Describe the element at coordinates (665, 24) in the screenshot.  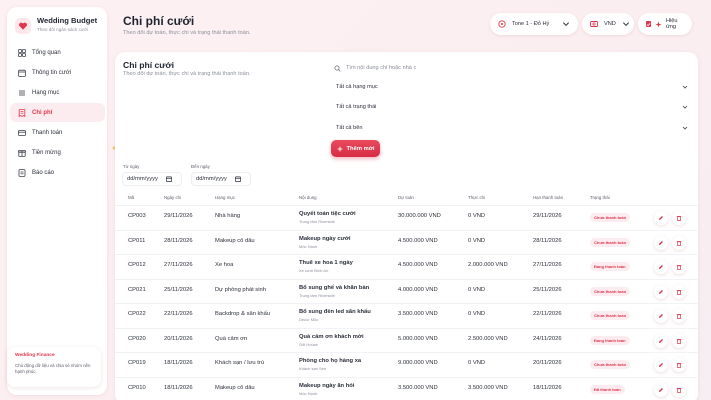
I see `effects-toggle: Hiệu ứng` at that location.